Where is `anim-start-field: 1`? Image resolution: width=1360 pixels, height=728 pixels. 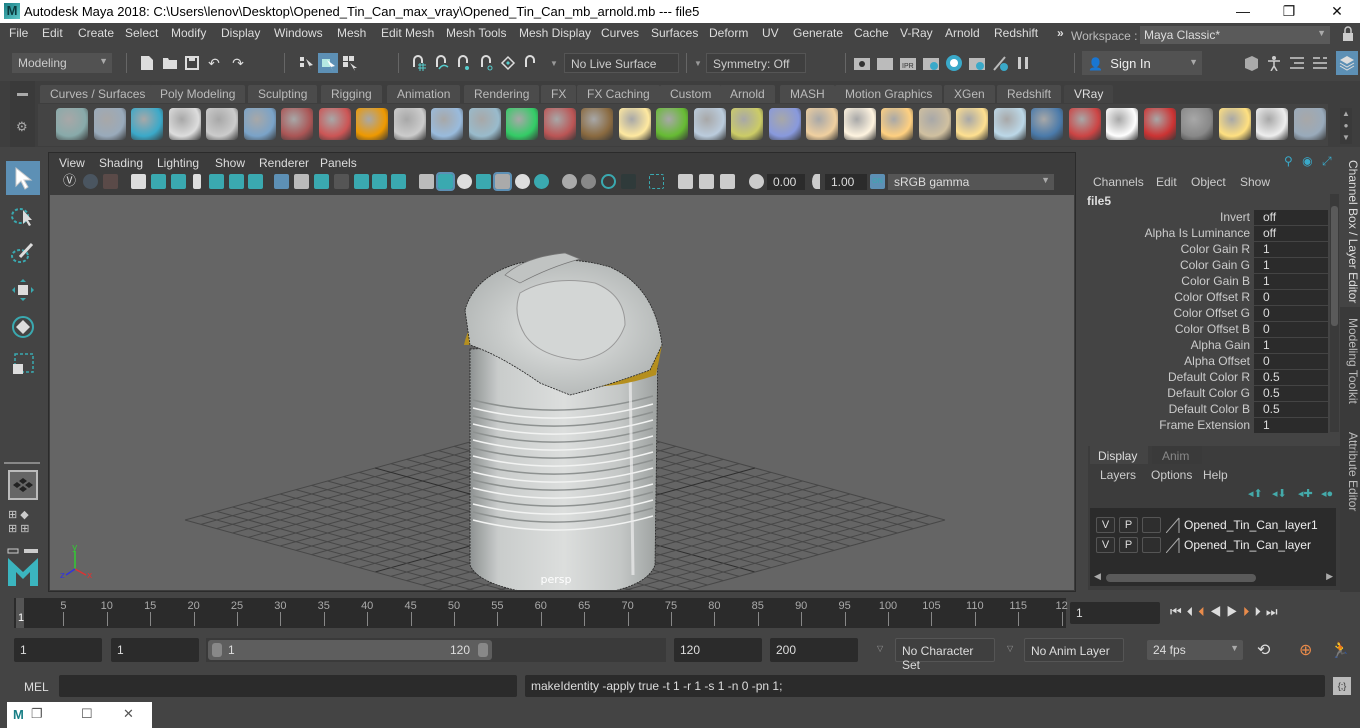 anim-start-field: 1 is located at coordinates (155, 650).